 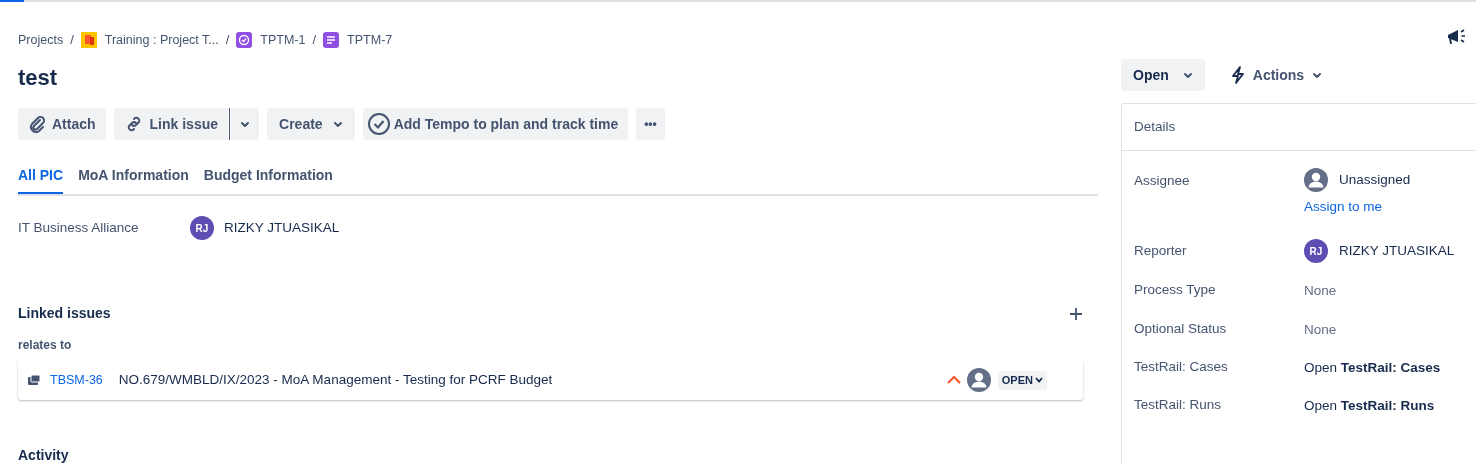 What do you see at coordinates (1076, 313) in the screenshot?
I see `plus-icon` at bounding box center [1076, 313].